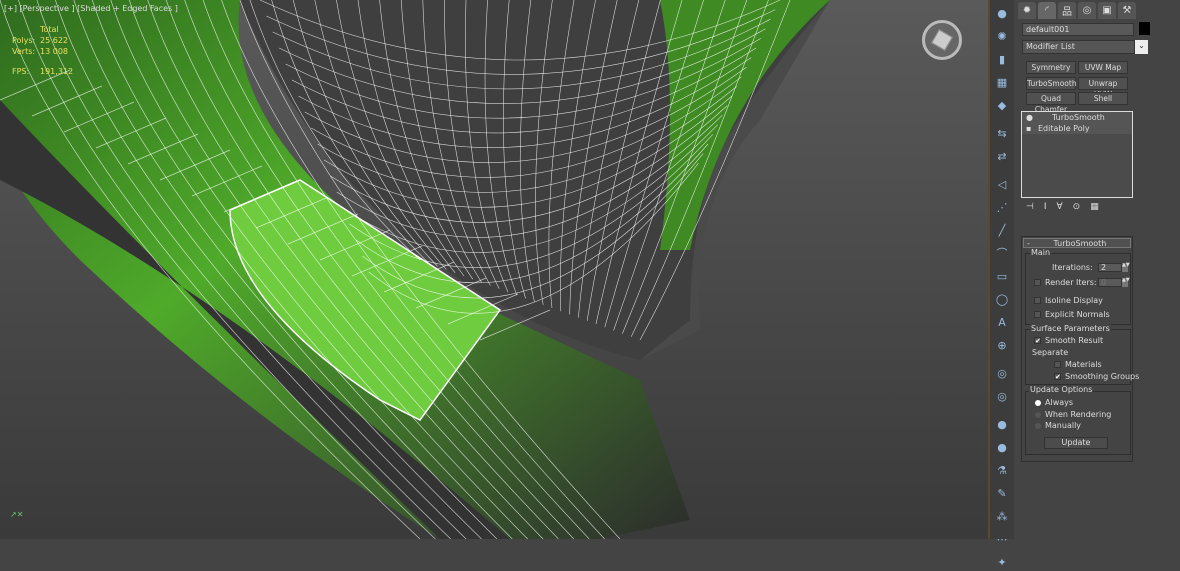 This screenshot has height=571, width=1180. I want to click on pin-stack-icon: ⊣, so click(1030, 207).